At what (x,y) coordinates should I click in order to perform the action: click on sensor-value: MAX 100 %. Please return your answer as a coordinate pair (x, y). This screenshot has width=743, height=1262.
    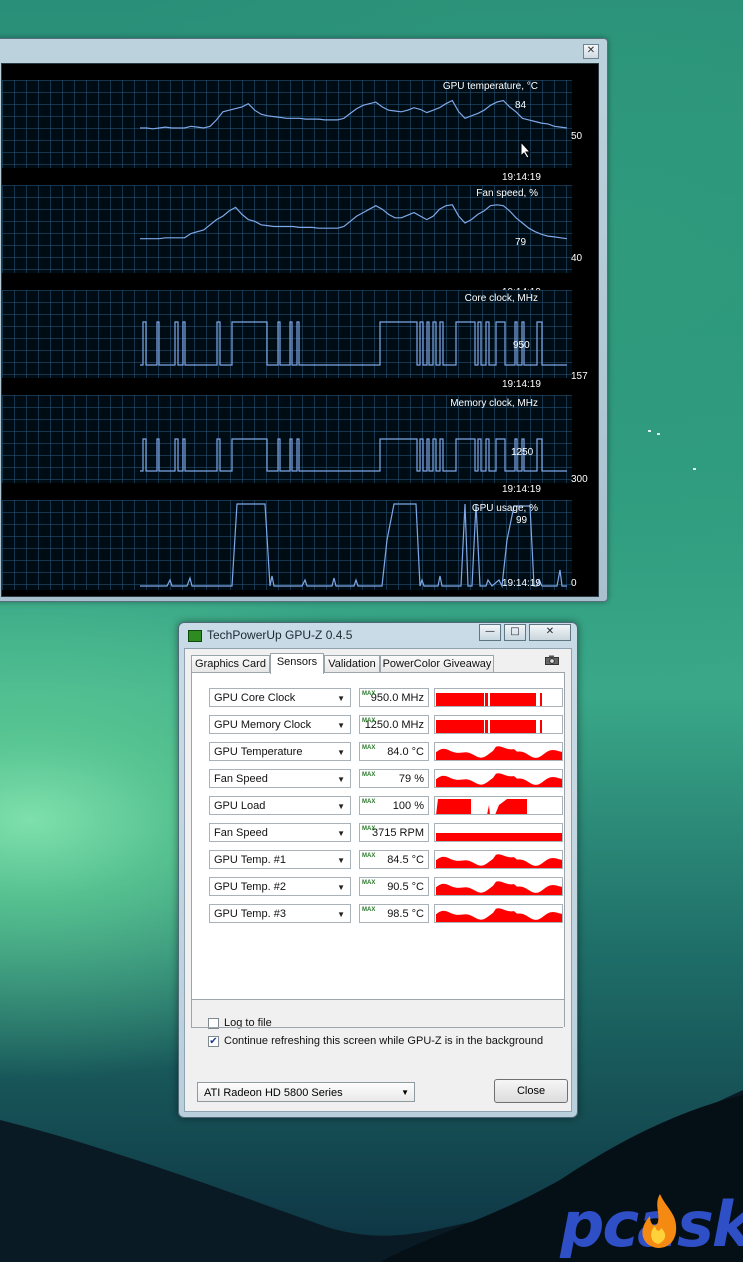
    Looking at the image, I should click on (394, 805).